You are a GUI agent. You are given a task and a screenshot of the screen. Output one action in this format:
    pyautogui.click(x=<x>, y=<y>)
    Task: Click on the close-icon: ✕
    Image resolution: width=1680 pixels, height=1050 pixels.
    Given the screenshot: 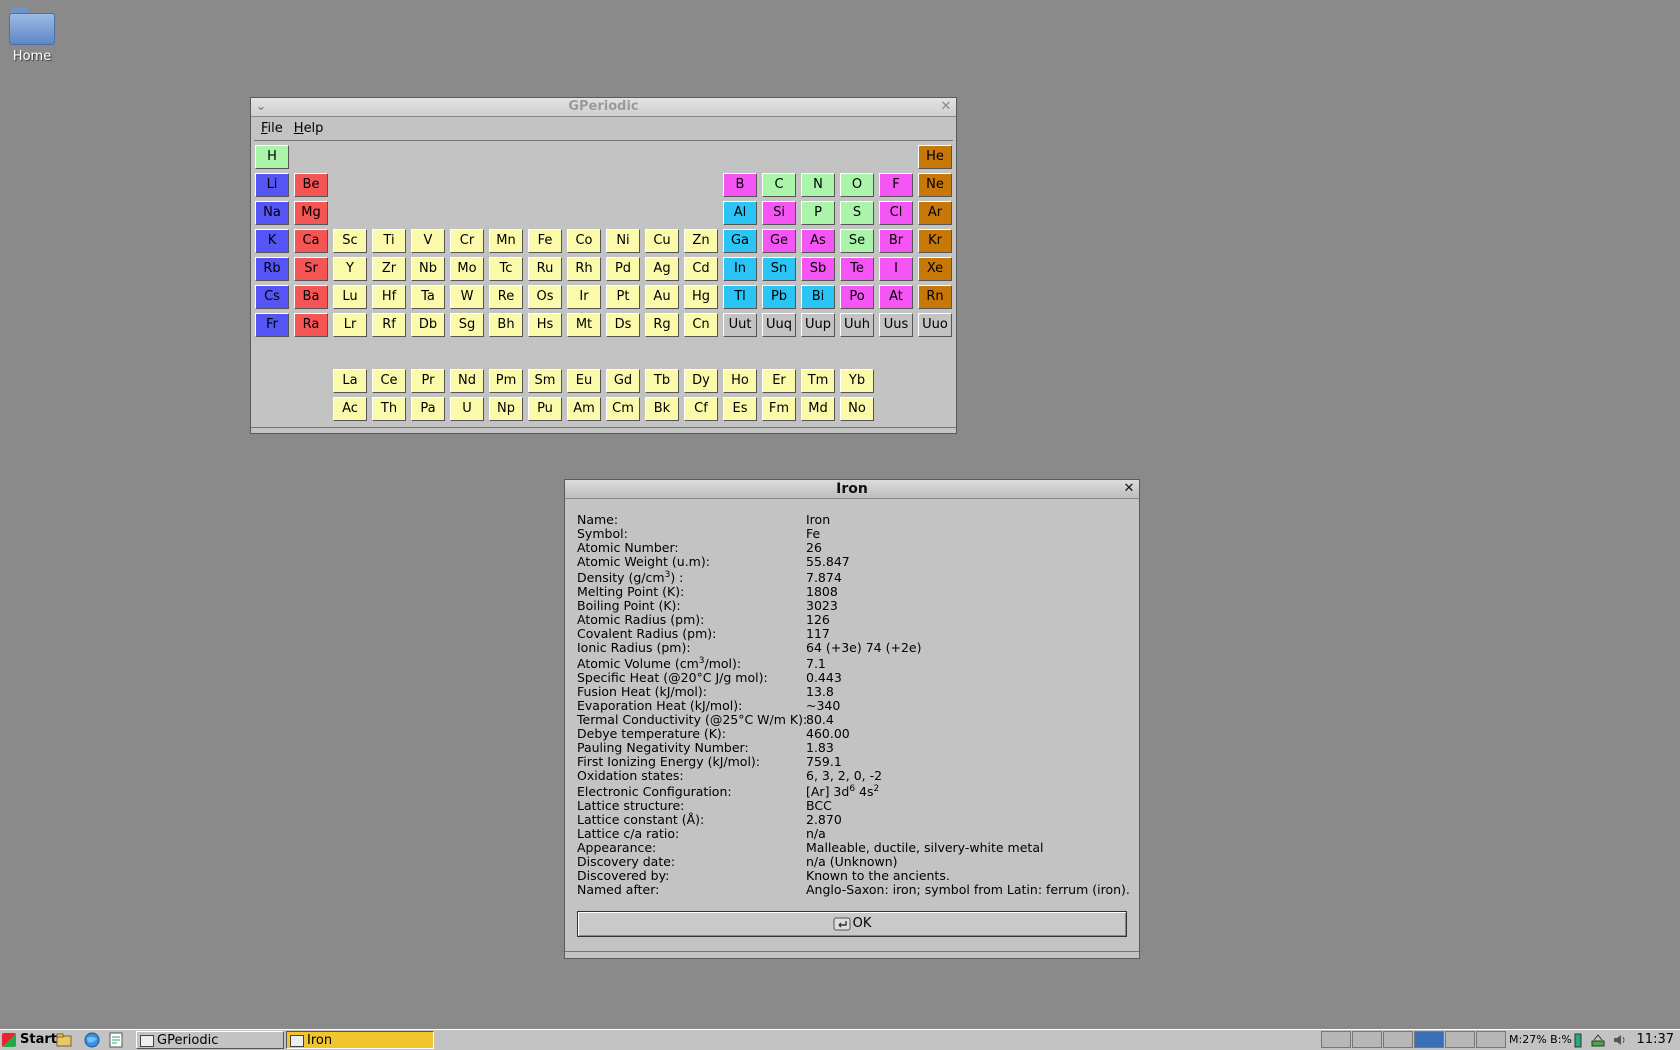 What is the action you would take?
    pyautogui.click(x=1129, y=489)
    